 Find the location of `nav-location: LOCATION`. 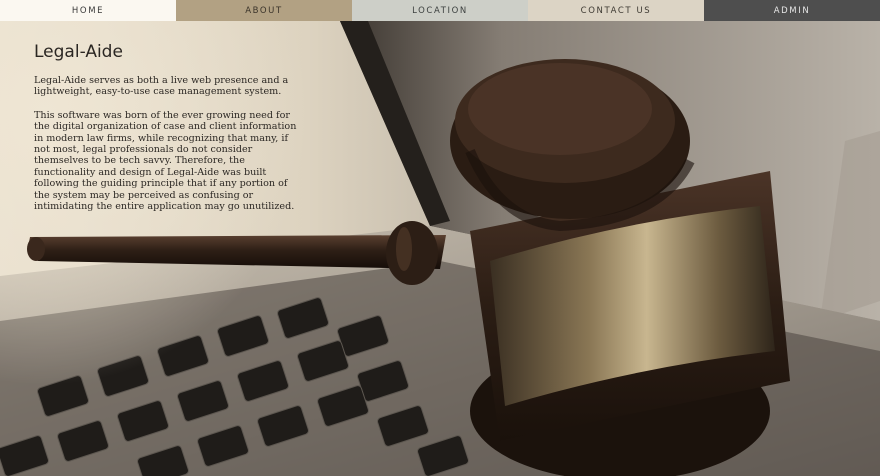

nav-location: LOCATION is located at coordinates (440, 10).